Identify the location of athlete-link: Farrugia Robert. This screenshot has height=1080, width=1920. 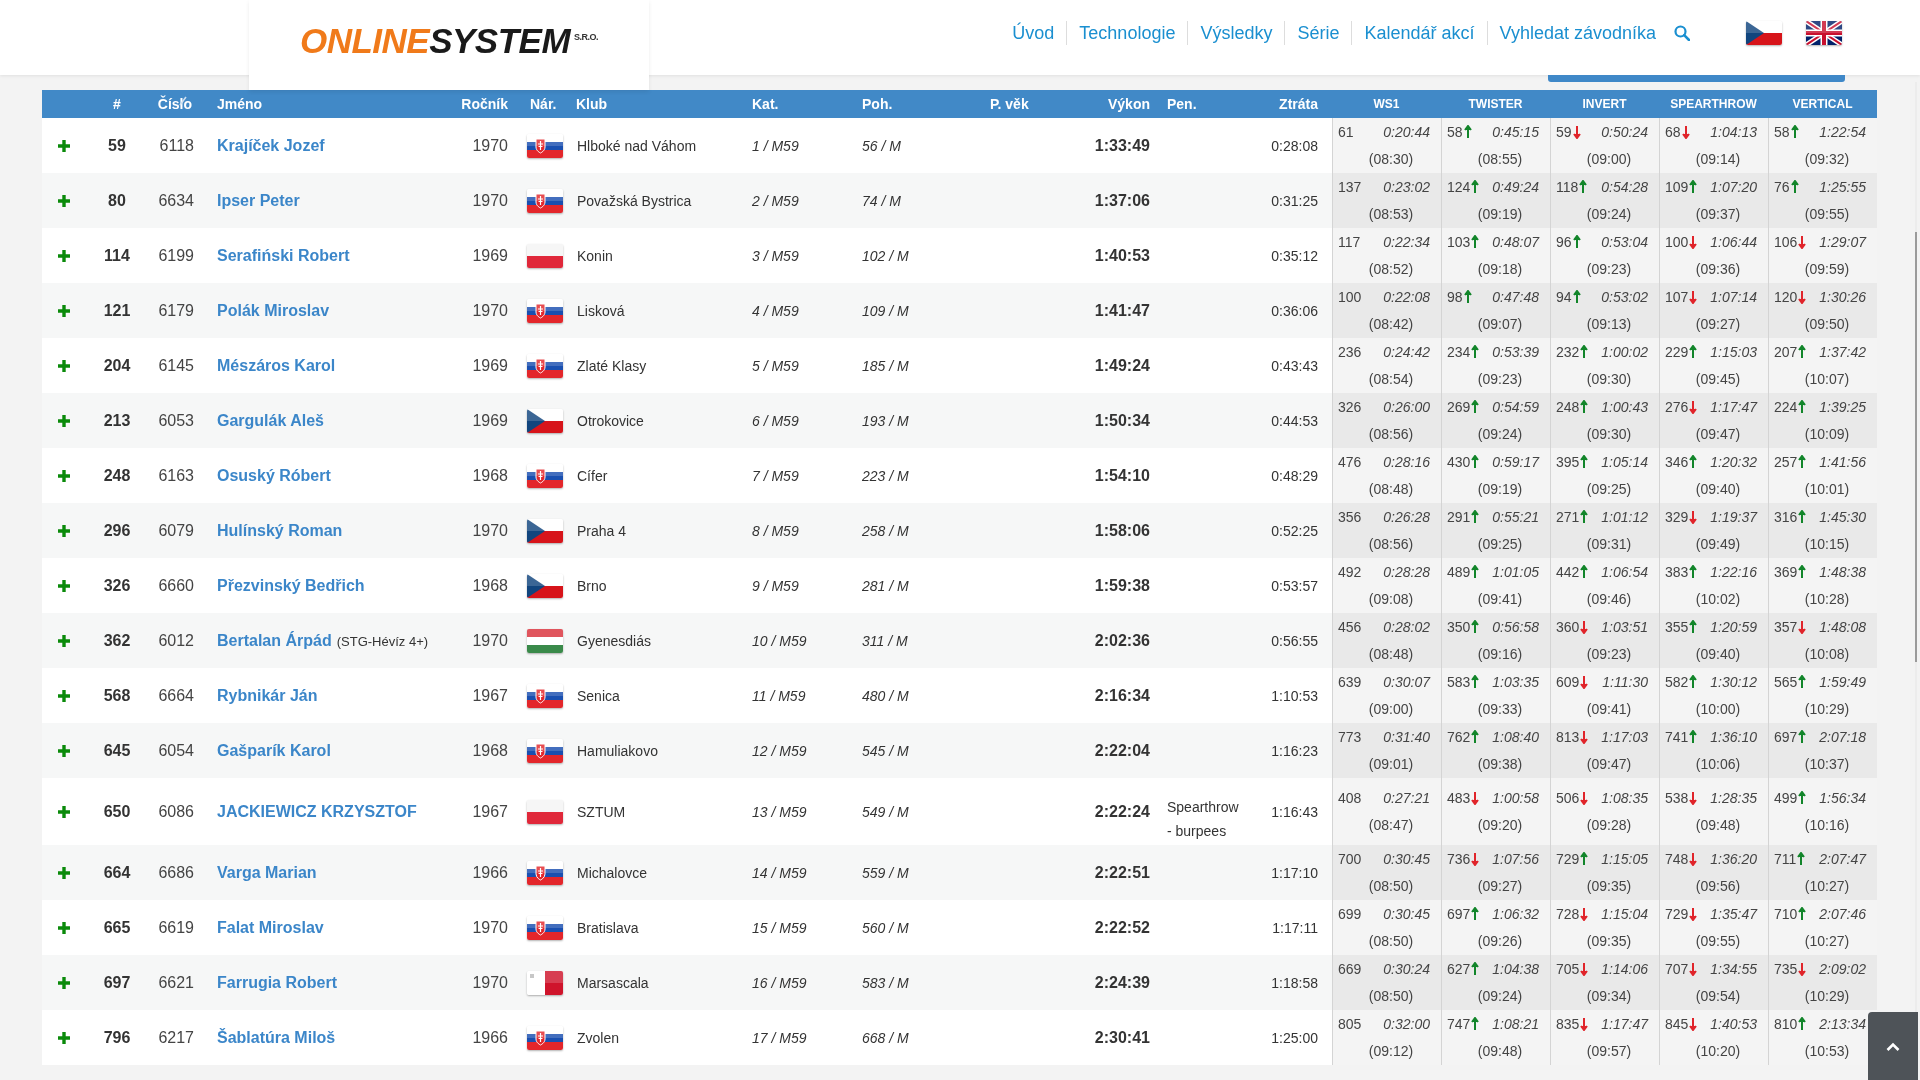
(277, 982).